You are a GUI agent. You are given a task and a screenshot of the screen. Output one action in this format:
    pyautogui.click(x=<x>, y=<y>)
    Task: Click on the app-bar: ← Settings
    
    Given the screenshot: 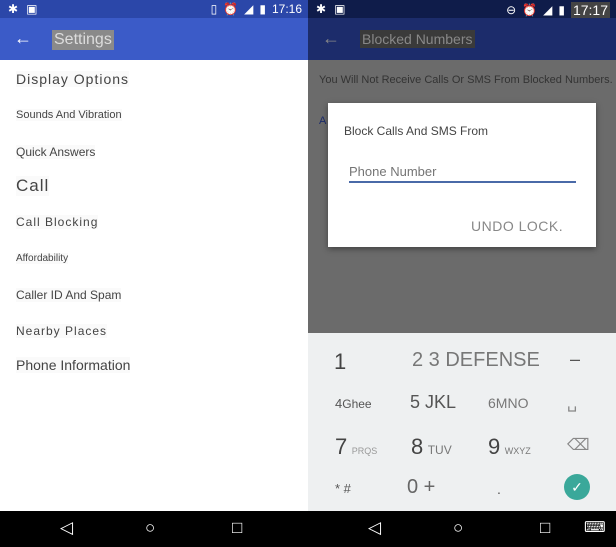 What is the action you would take?
    pyautogui.click(x=154, y=39)
    